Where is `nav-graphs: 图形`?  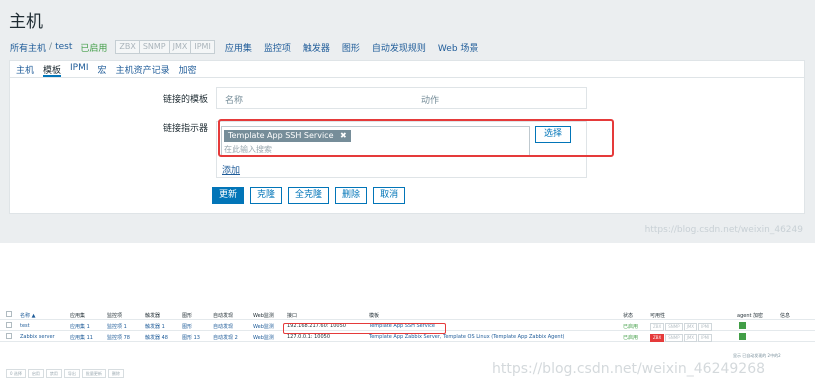 nav-graphs: 图形 is located at coordinates (351, 47).